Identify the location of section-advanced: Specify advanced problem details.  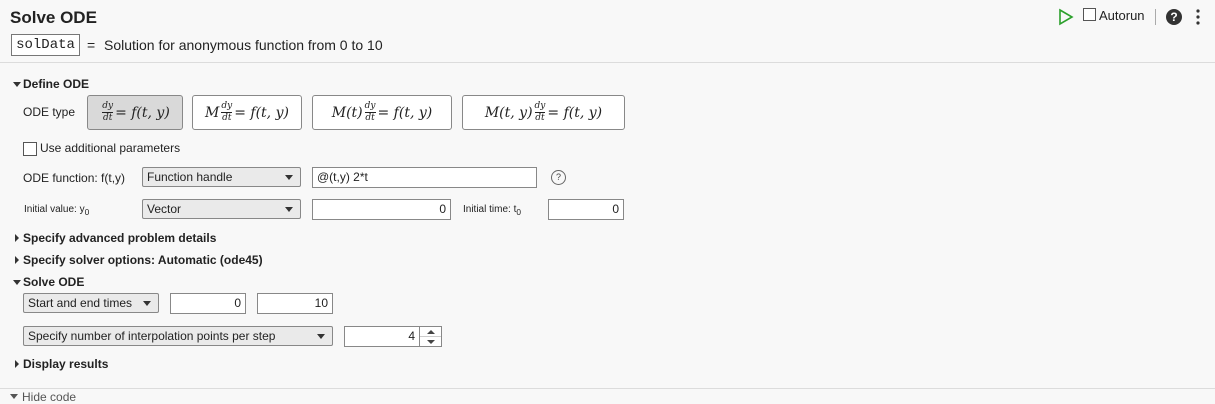
(119, 238).